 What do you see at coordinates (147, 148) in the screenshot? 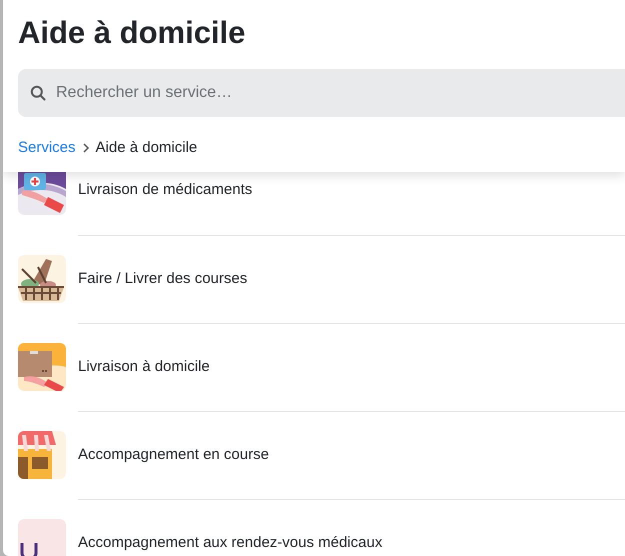
I see `breadcrumb-current: Aide à domicile` at bounding box center [147, 148].